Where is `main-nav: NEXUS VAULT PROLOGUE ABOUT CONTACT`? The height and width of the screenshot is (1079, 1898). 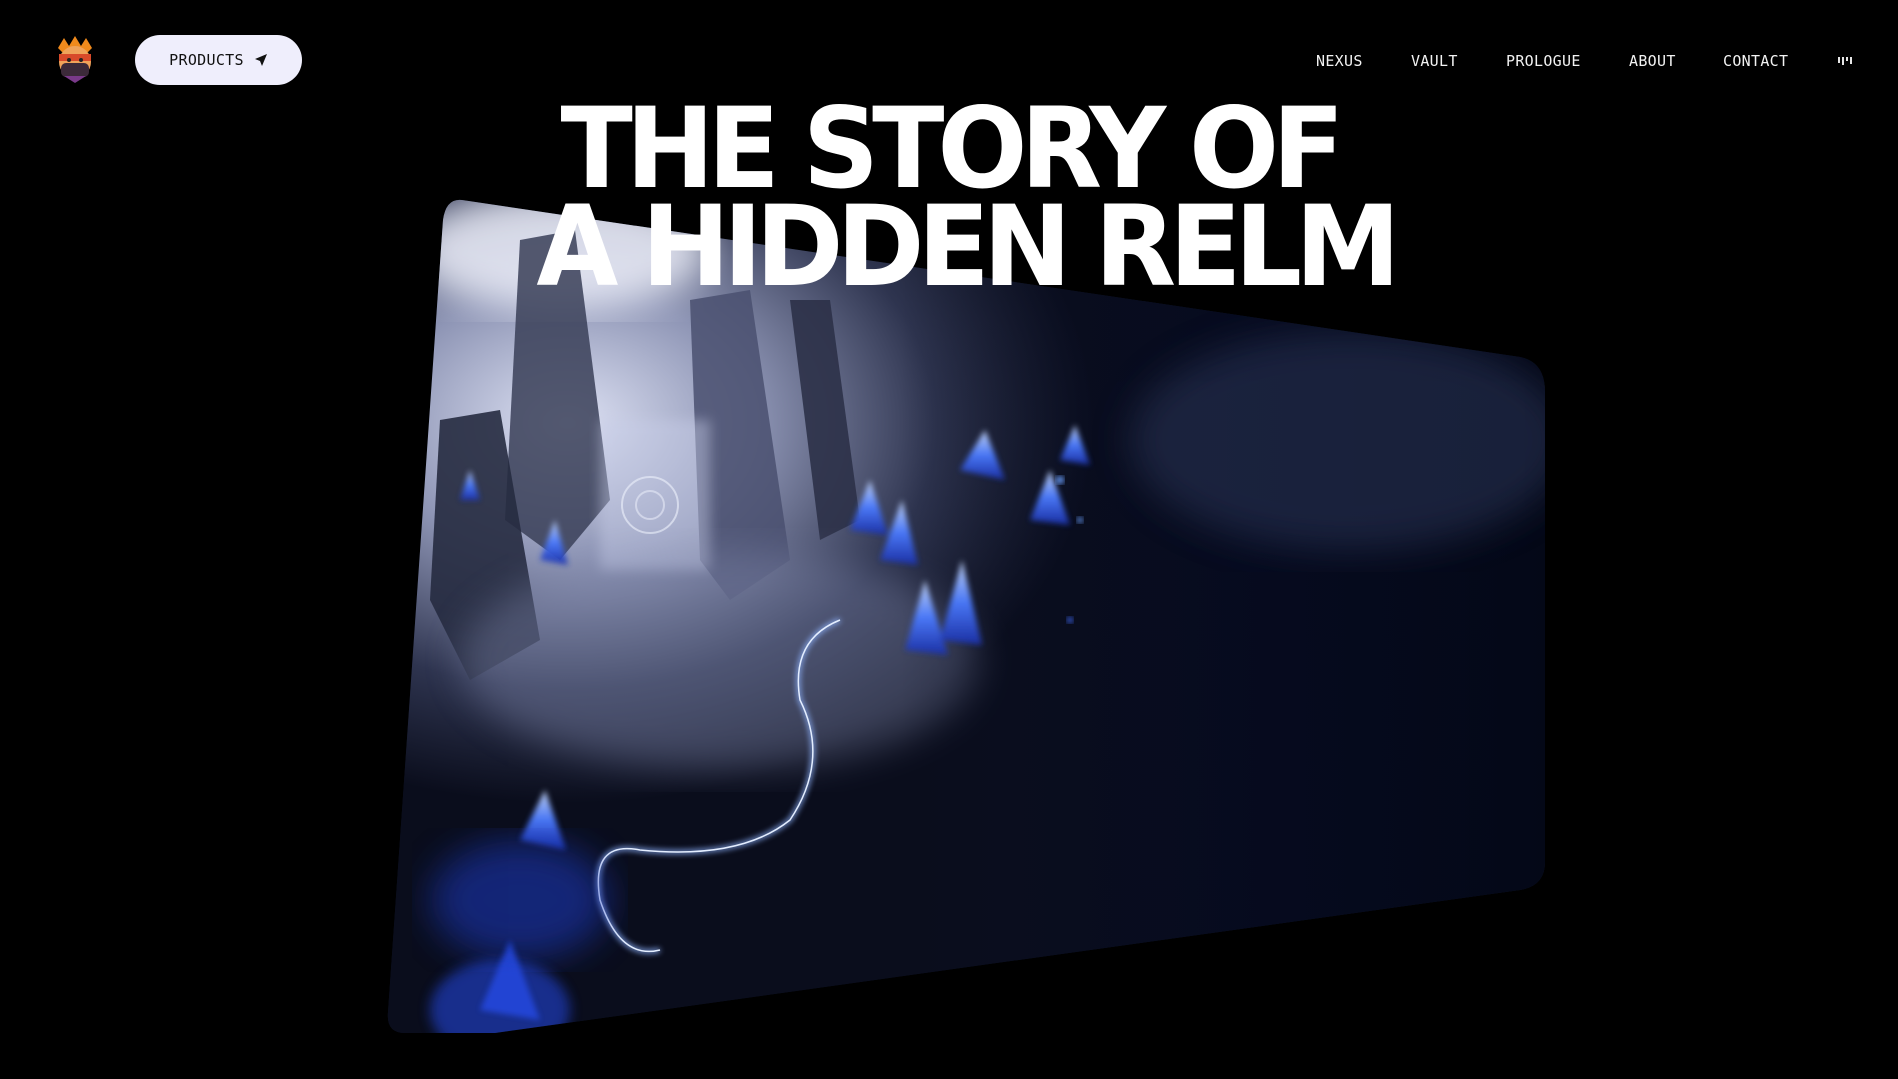
main-nav: NEXUS VAULT PROLOGUE ABOUT CONTACT is located at coordinates (949, 62).